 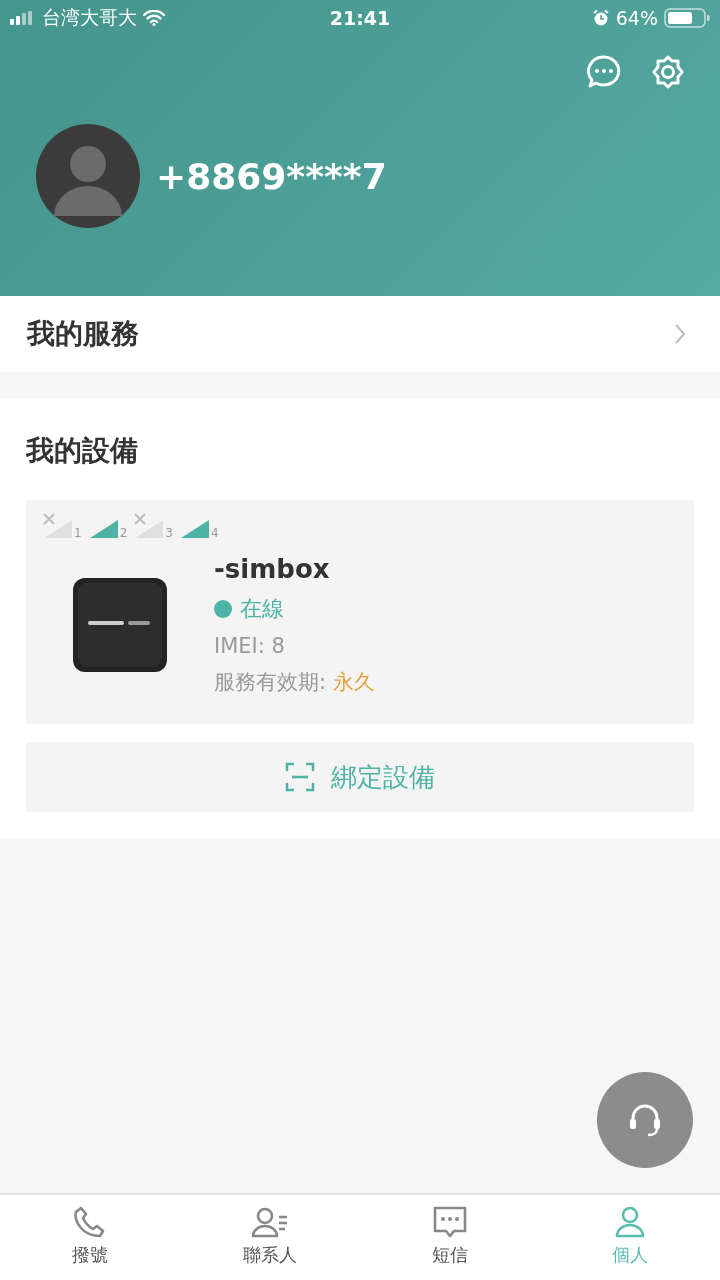 I want to click on slot-number: 1, so click(x=78, y=533).